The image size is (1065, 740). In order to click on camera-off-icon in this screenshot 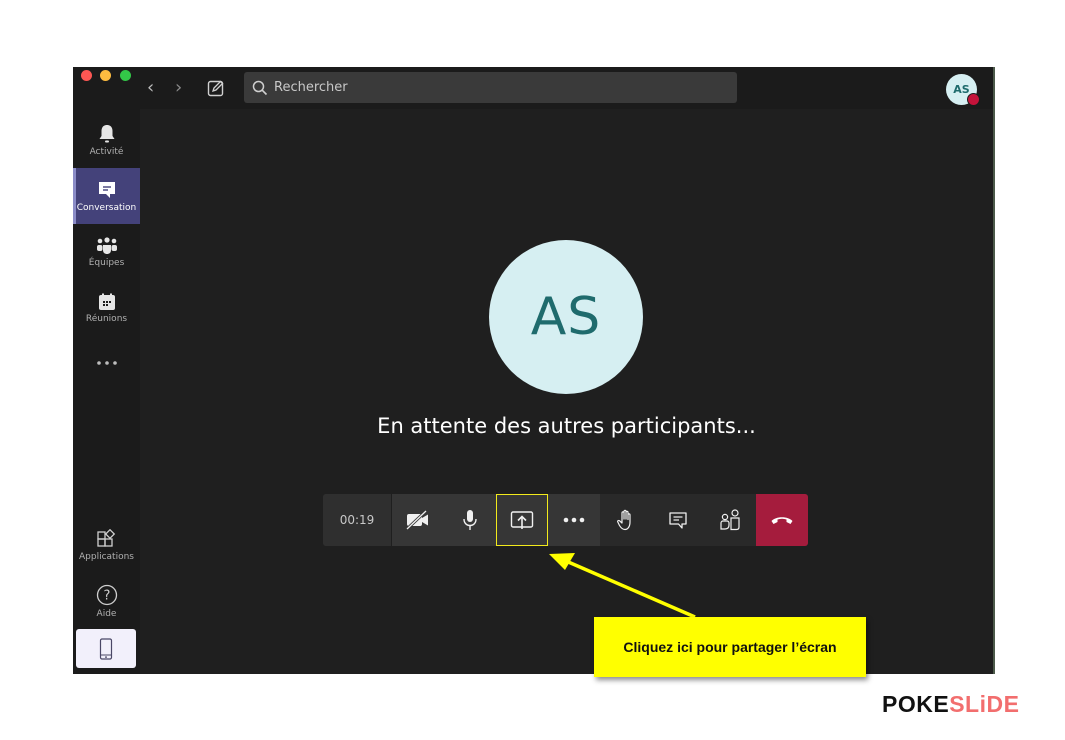, I will do `click(416, 520)`.